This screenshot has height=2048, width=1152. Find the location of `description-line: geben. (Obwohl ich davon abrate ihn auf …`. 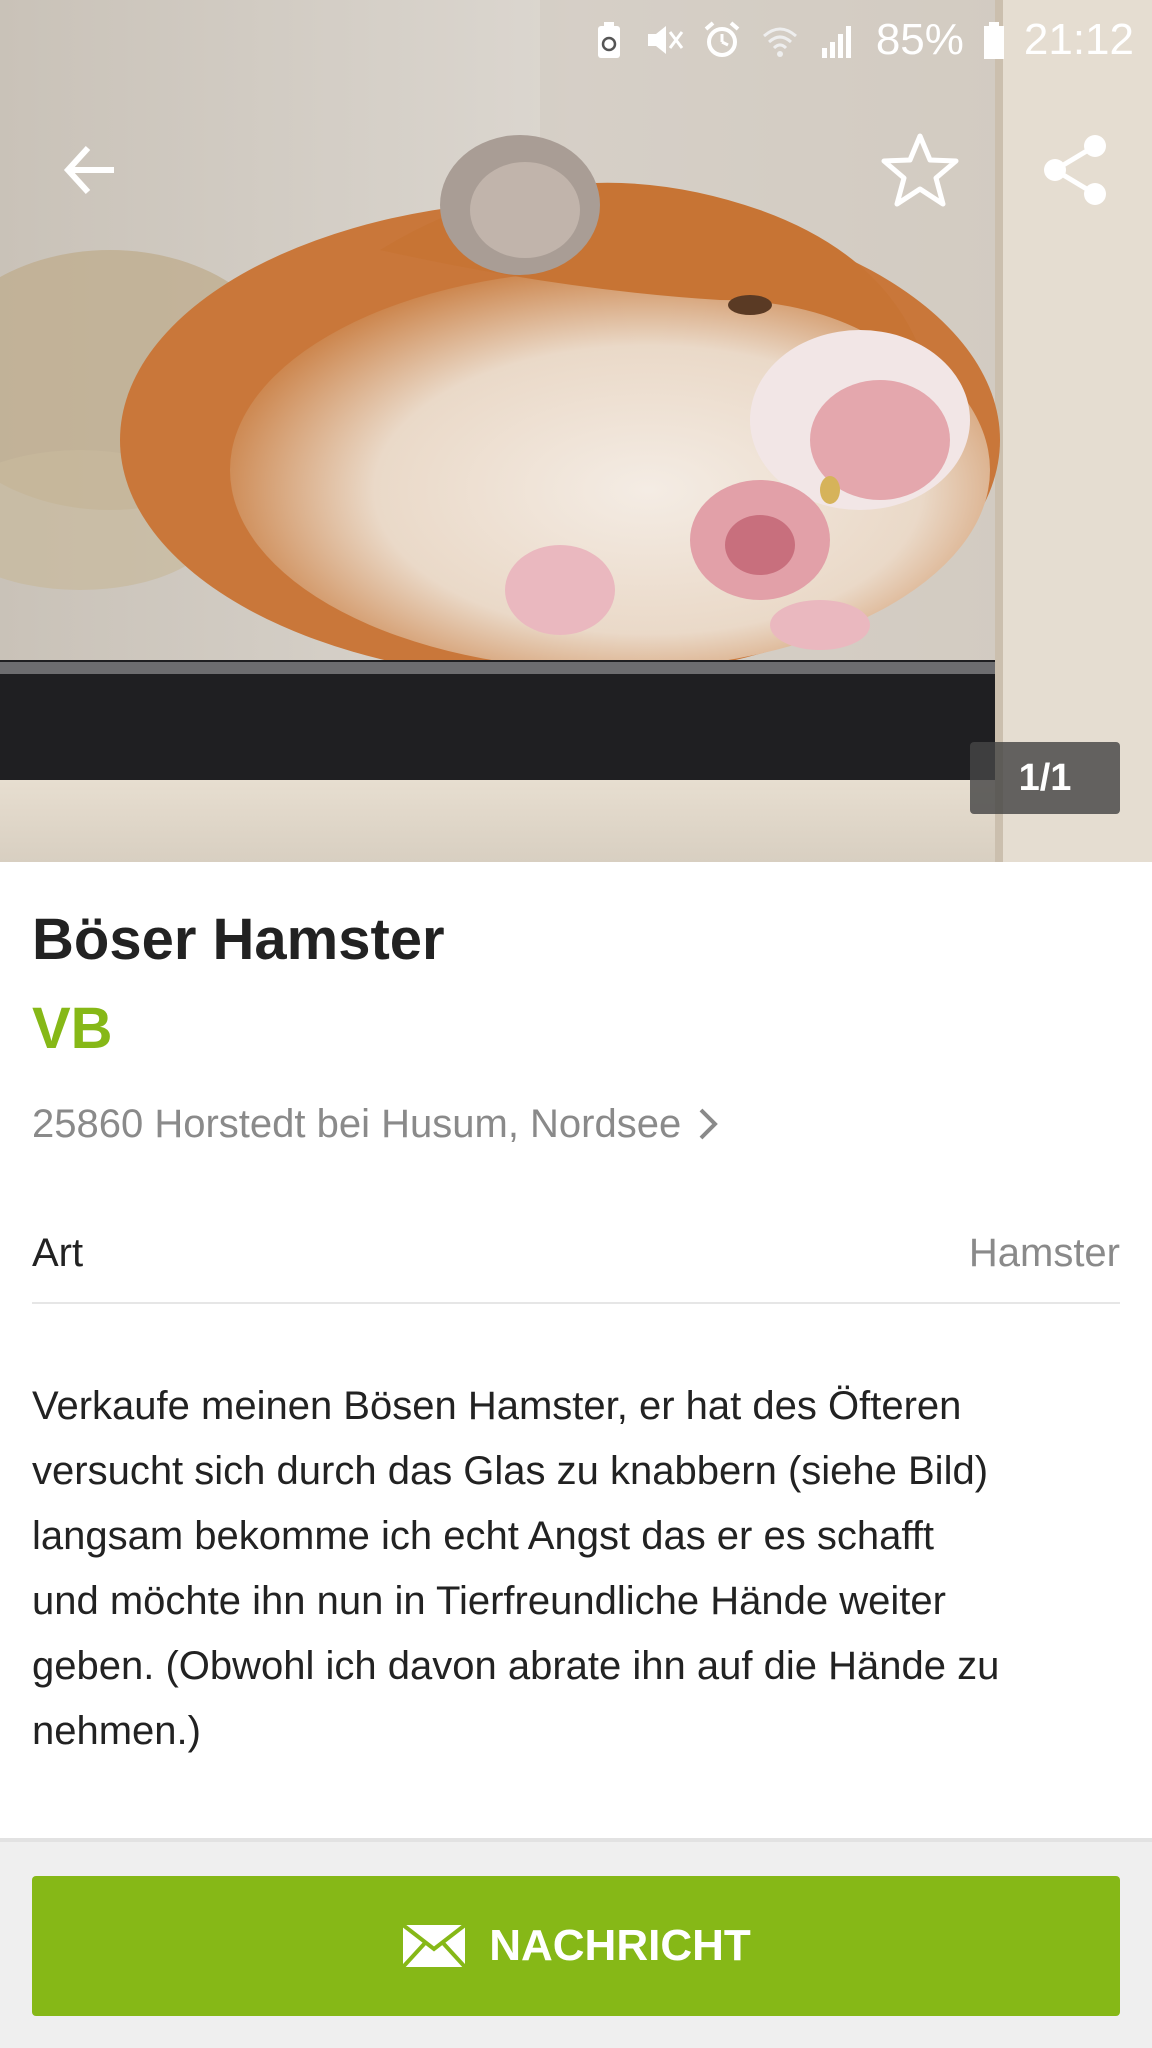

description-line: geben. (Obwohl ich davon abrate ihn auf … is located at coordinates (516, 1666).